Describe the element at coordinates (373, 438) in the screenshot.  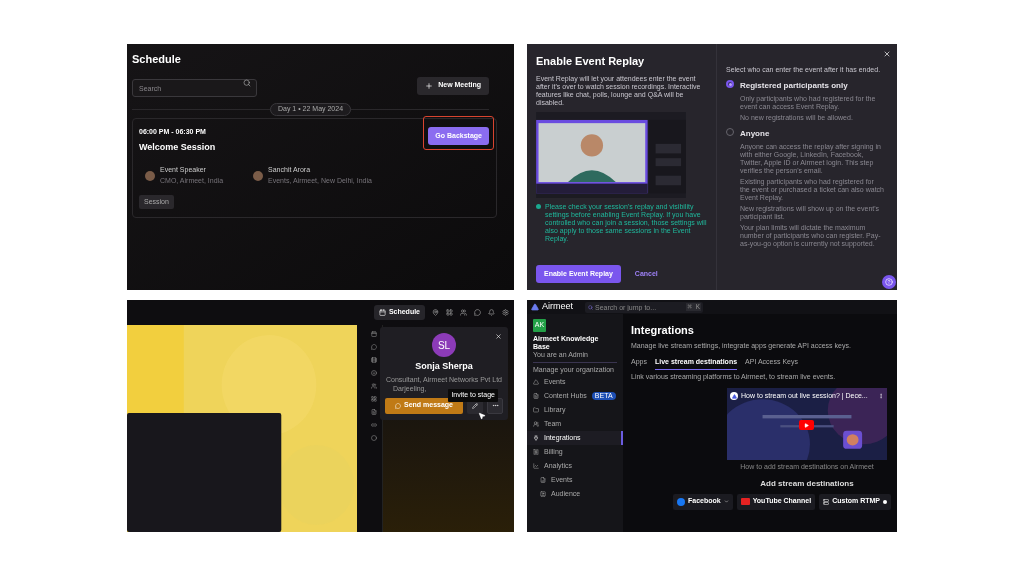
I see `circle-icon` at that location.